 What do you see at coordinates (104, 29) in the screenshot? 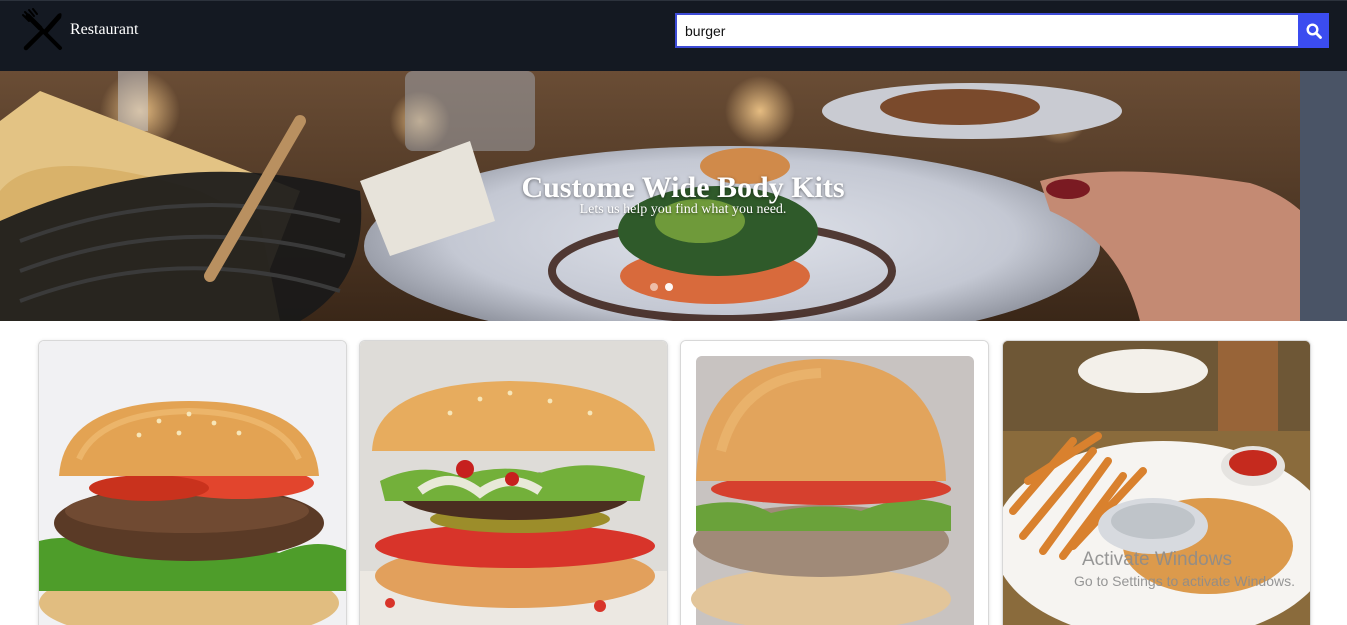
I see `brand-name: Restaurant` at bounding box center [104, 29].